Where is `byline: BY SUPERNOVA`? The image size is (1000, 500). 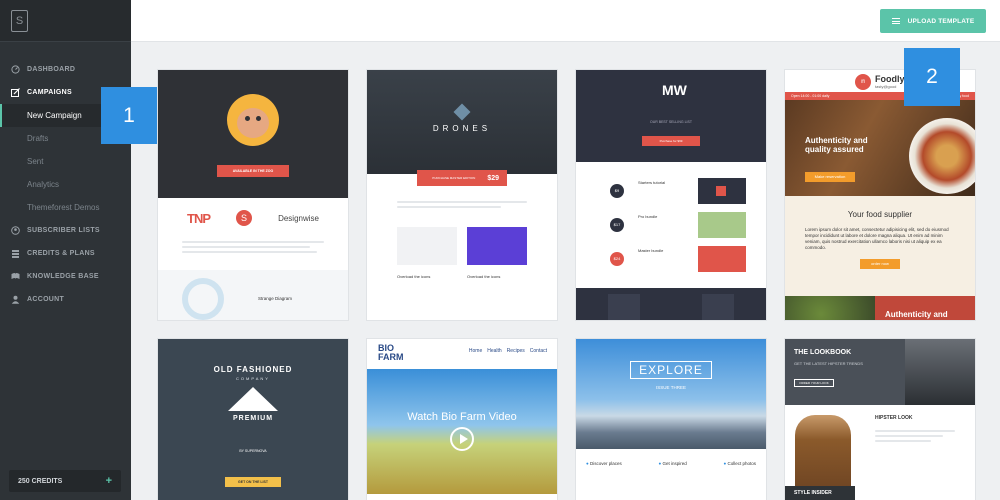
byline: BY SUPERNOVA is located at coordinates (253, 451).